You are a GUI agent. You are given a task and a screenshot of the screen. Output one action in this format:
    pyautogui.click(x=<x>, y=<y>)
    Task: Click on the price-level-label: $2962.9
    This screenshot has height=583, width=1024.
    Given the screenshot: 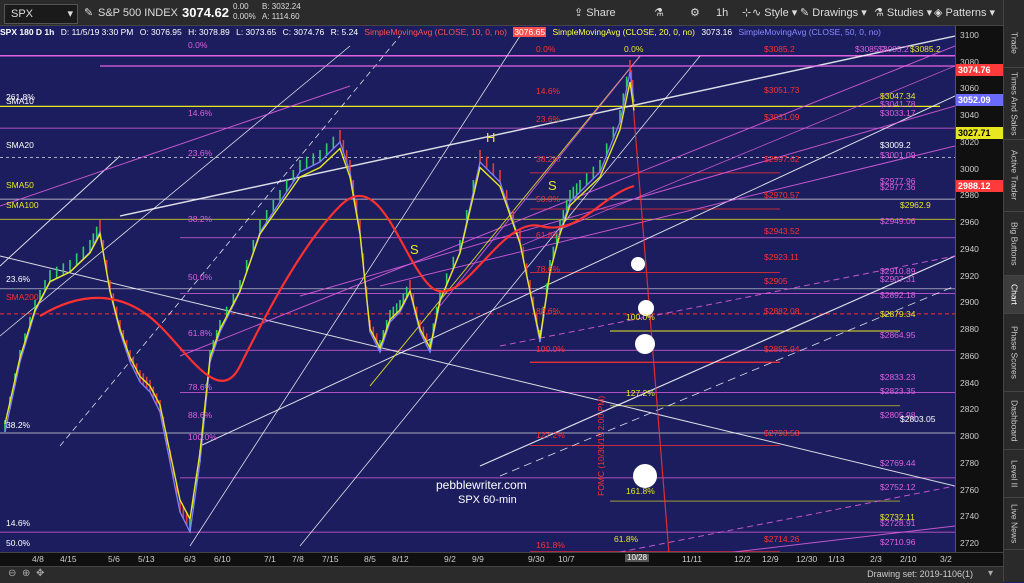 What is the action you would take?
    pyautogui.click(x=915, y=205)
    